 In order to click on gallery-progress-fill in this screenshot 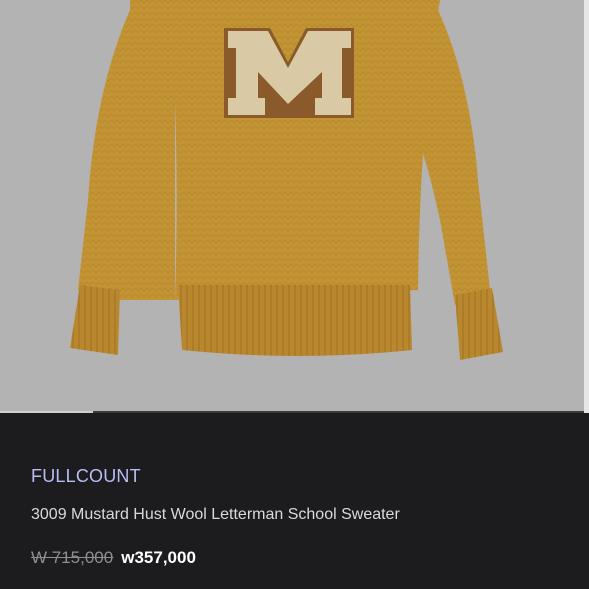, I will do `click(47, 412)`.